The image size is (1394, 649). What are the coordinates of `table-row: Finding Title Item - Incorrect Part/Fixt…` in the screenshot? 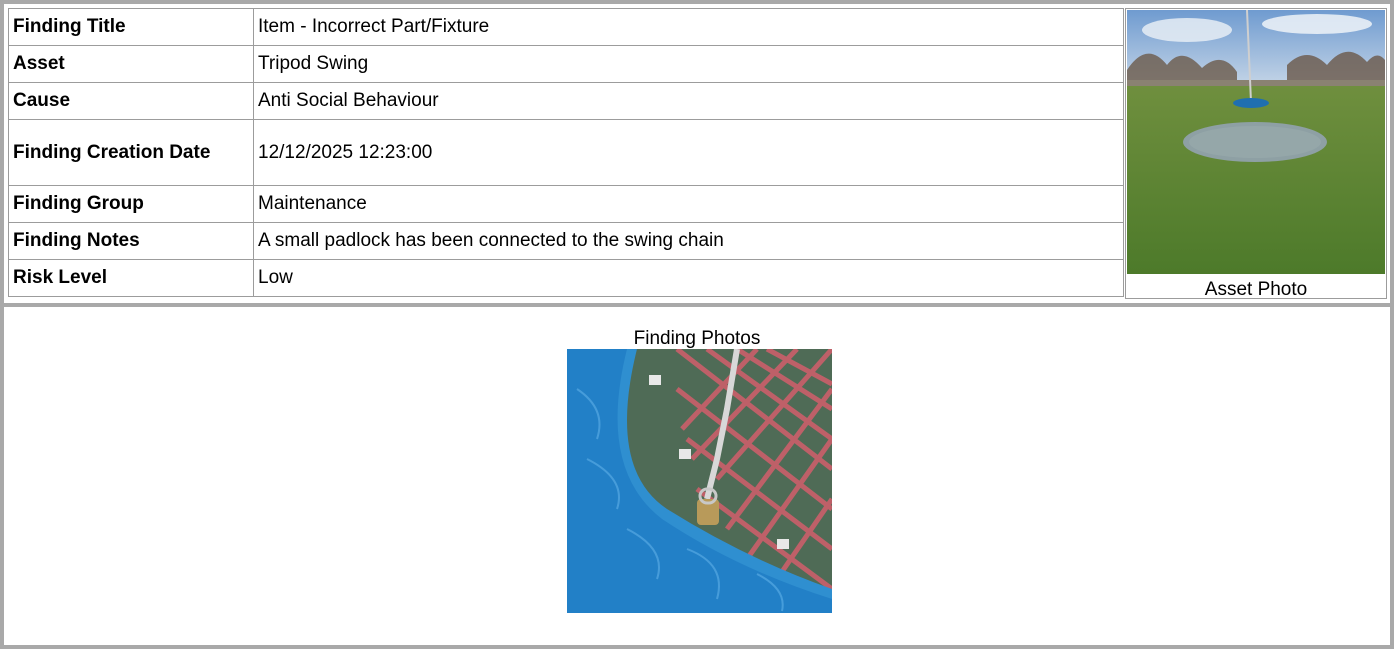 It's located at (566, 27).